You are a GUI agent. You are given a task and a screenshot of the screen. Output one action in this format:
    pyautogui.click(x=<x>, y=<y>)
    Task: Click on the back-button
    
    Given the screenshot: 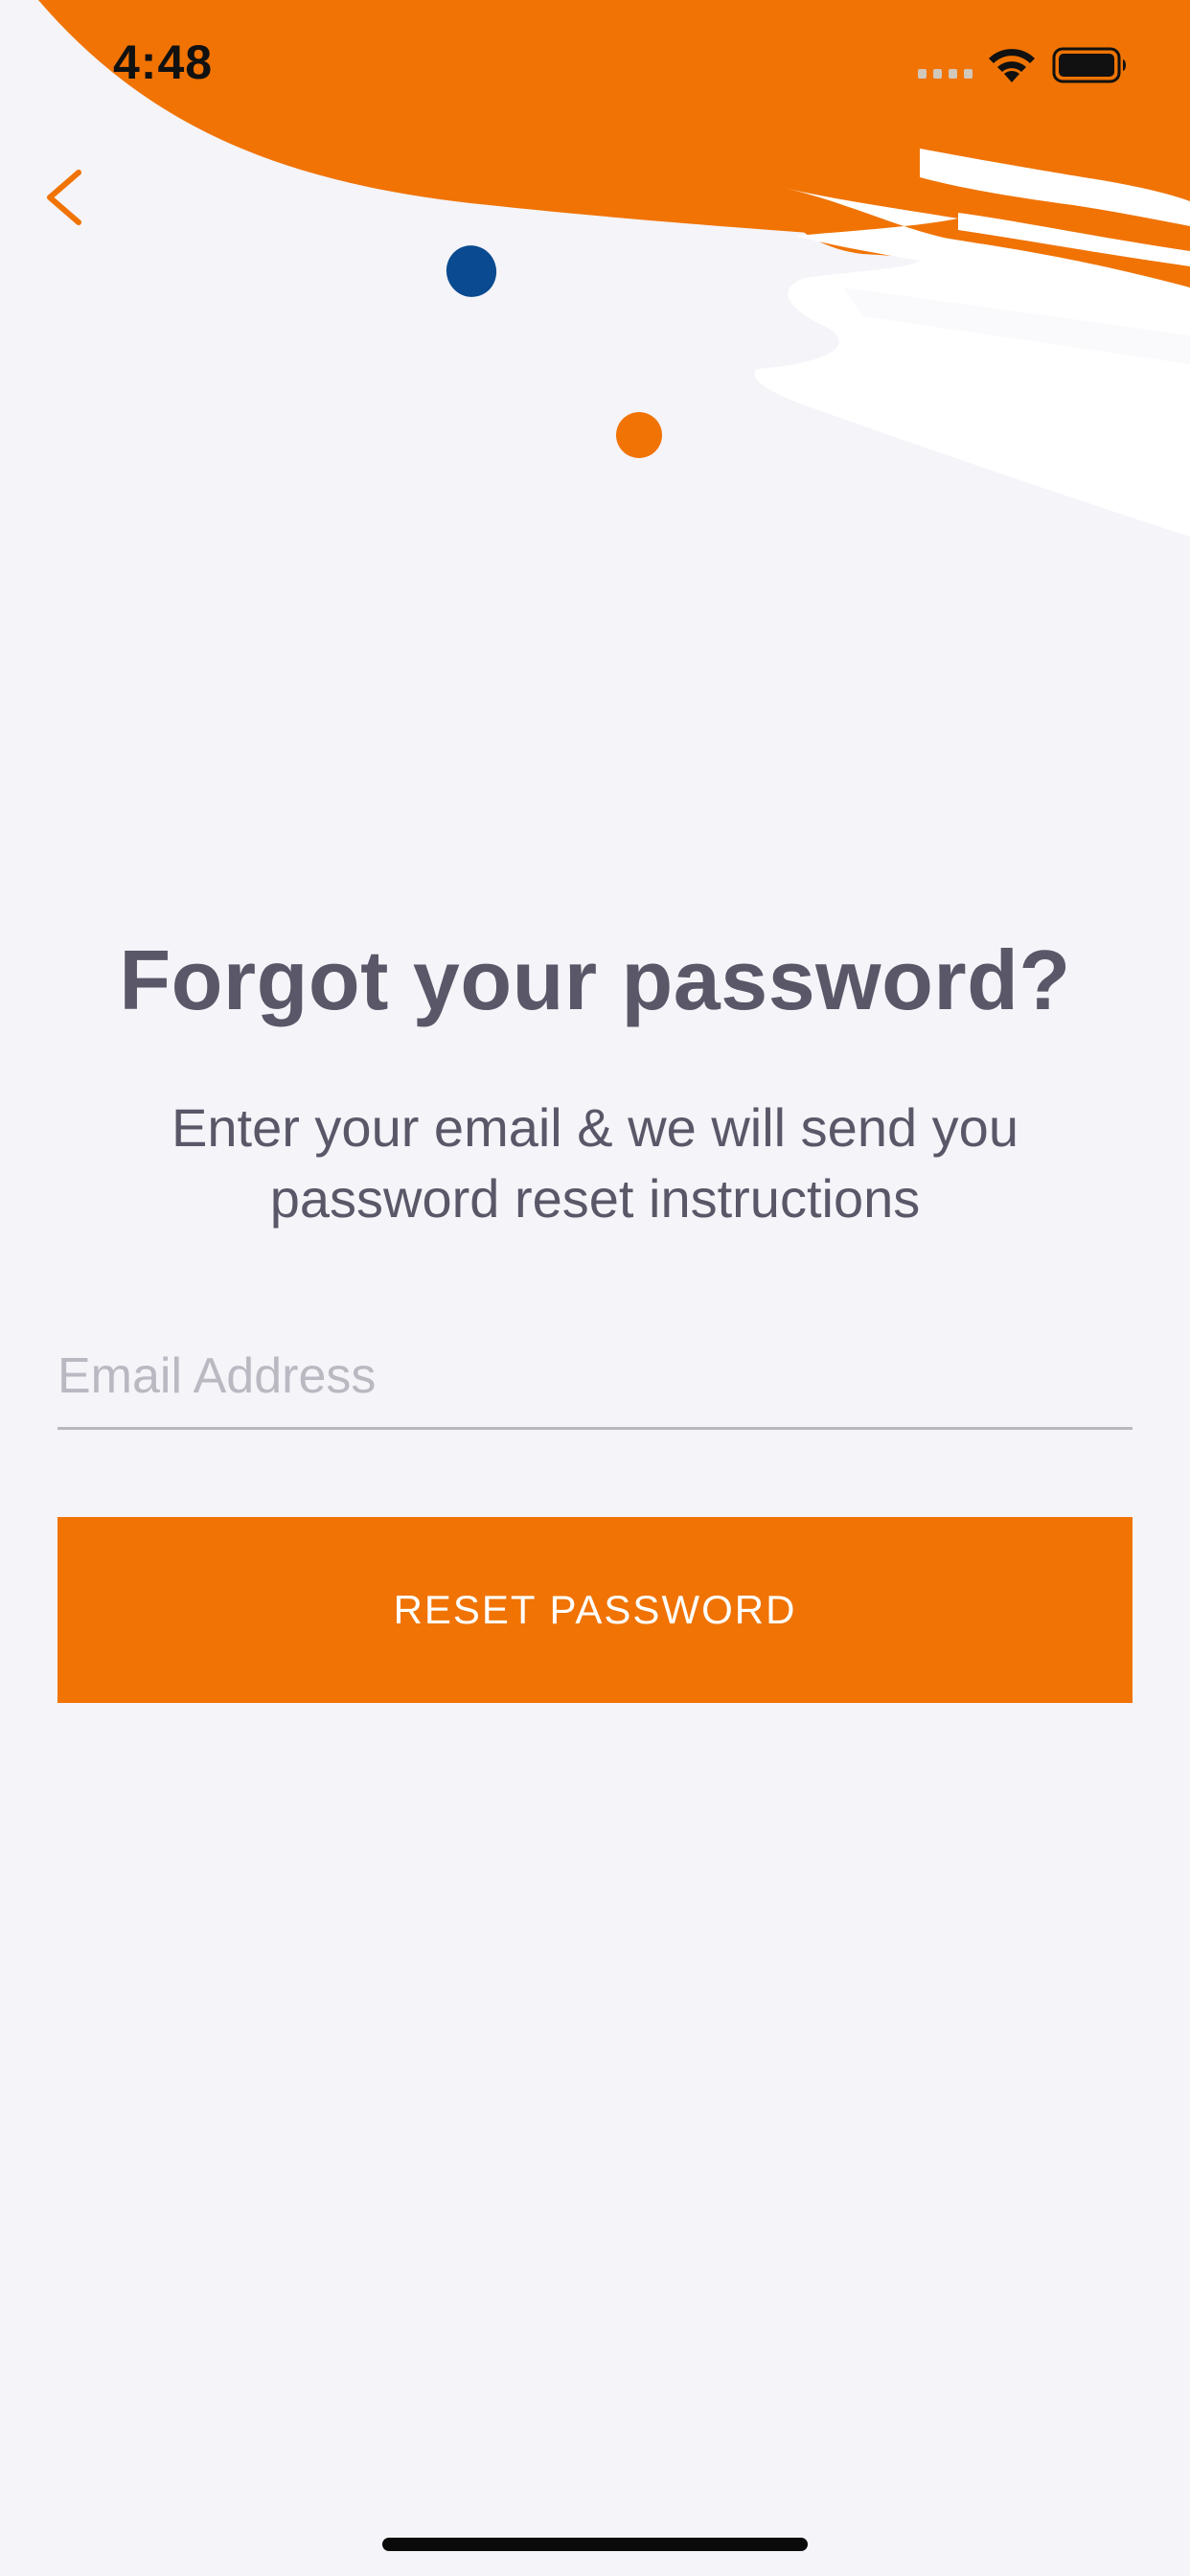 What is the action you would take?
    pyautogui.click(x=67, y=196)
    